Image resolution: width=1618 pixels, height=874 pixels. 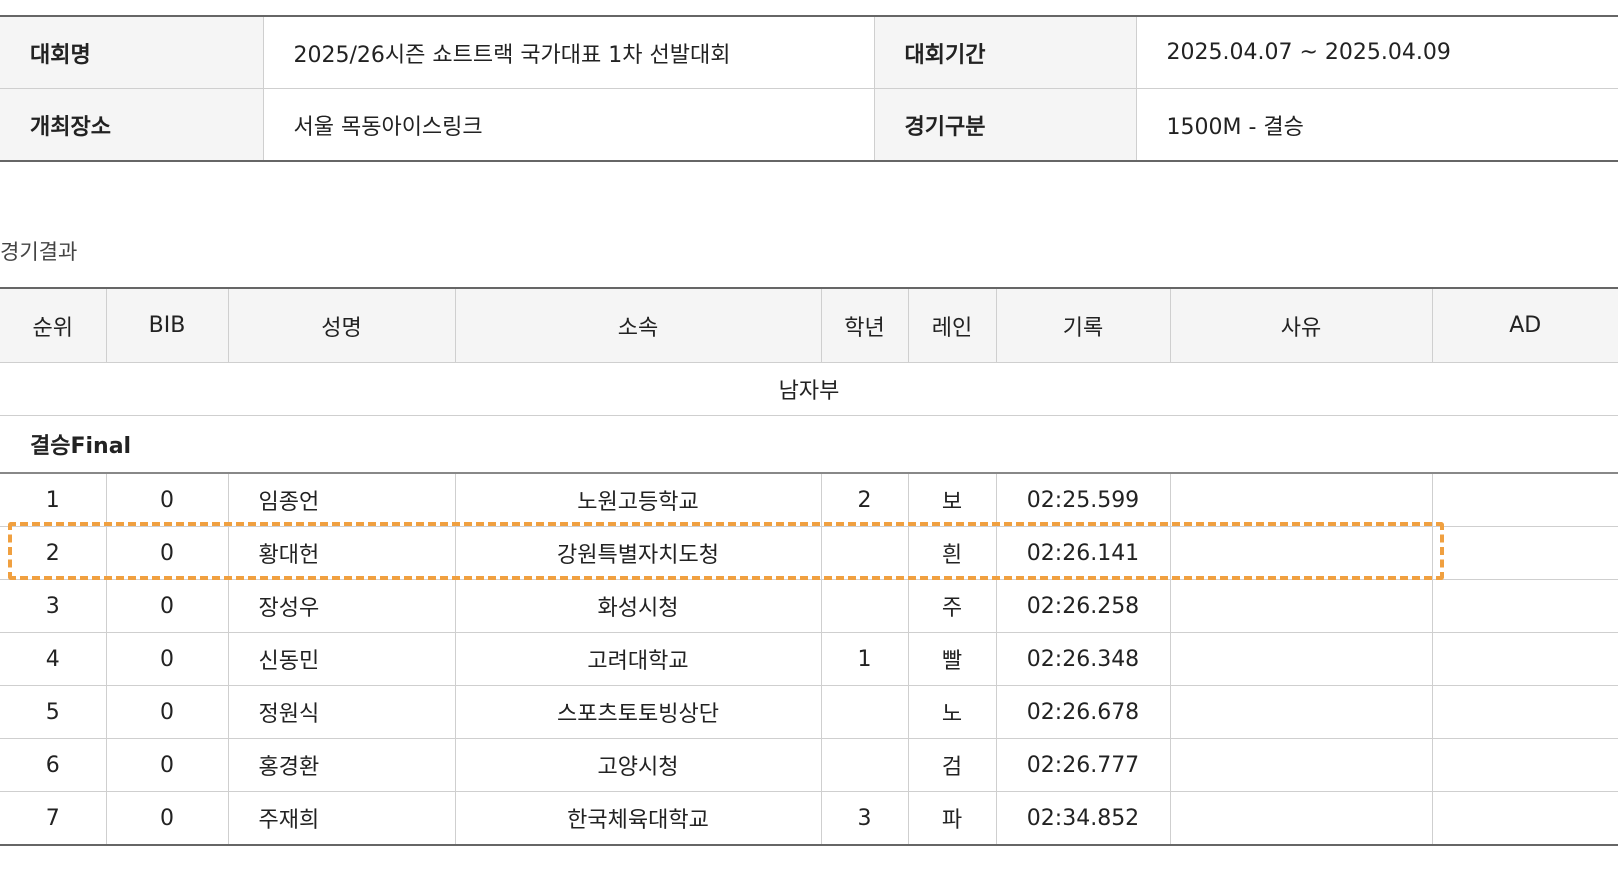 What do you see at coordinates (1004, 124) in the screenshot?
I see `event-type-label: 경기구분` at bounding box center [1004, 124].